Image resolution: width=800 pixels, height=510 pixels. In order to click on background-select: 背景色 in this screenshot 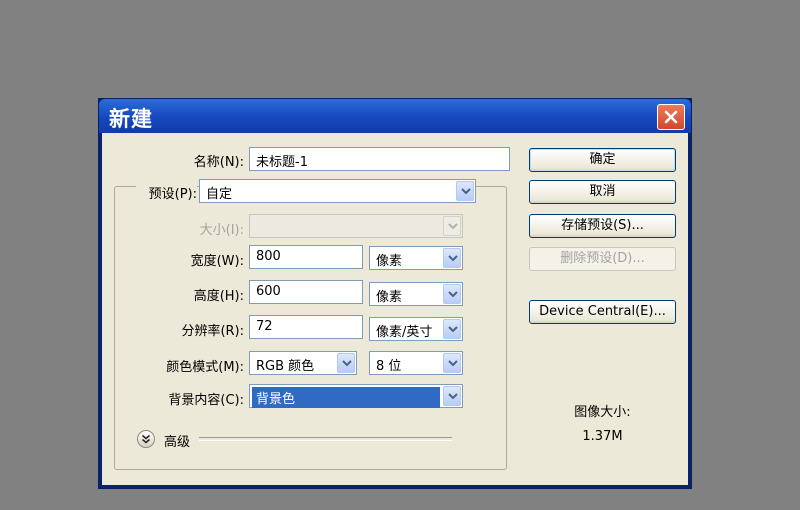, I will do `click(356, 396)`.